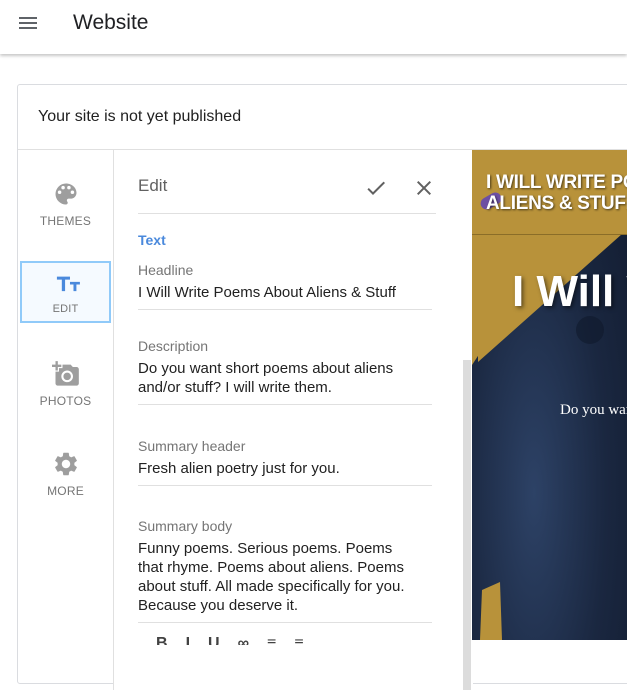 Image resolution: width=627 pixels, height=690 pixels. I want to click on add-photo-icon, so click(65, 373).